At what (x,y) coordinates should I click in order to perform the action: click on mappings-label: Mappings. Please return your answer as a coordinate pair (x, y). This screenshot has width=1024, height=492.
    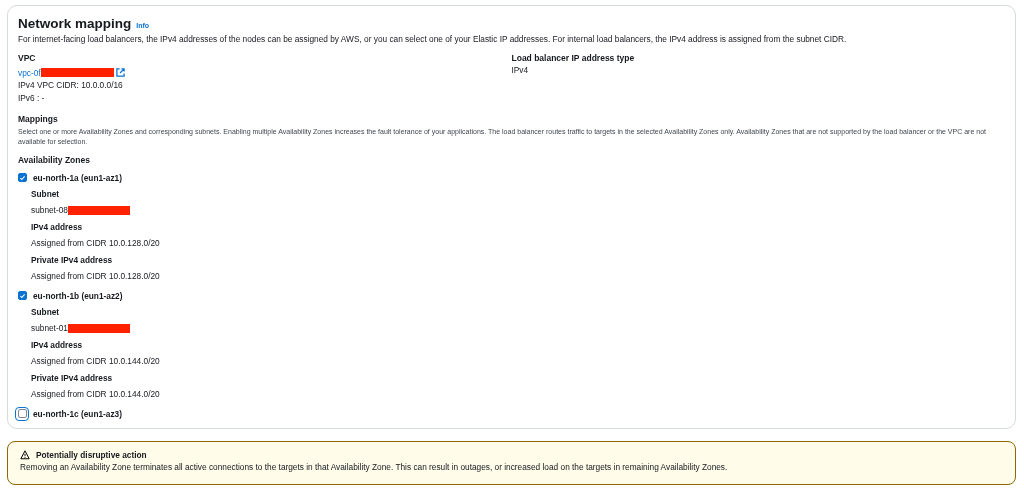
    Looking at the image, I should click on (38, 119).